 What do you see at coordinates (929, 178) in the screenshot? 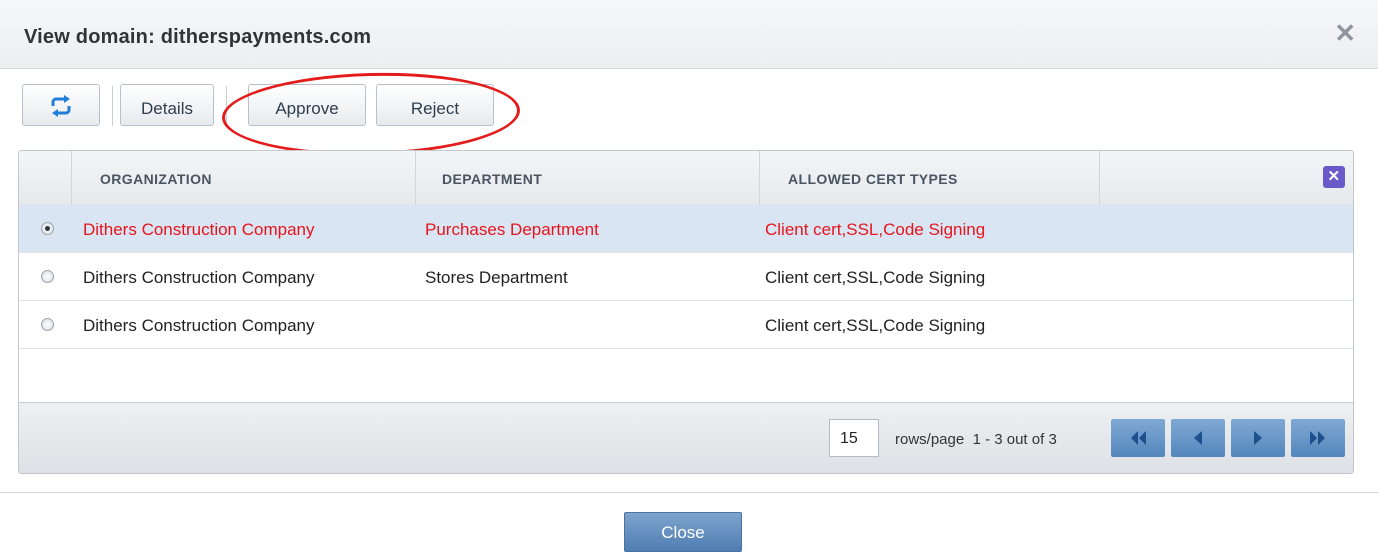
I see `column-header-cert-types: ALLOWED CERT TYPES` at bounding box center [929, 178].